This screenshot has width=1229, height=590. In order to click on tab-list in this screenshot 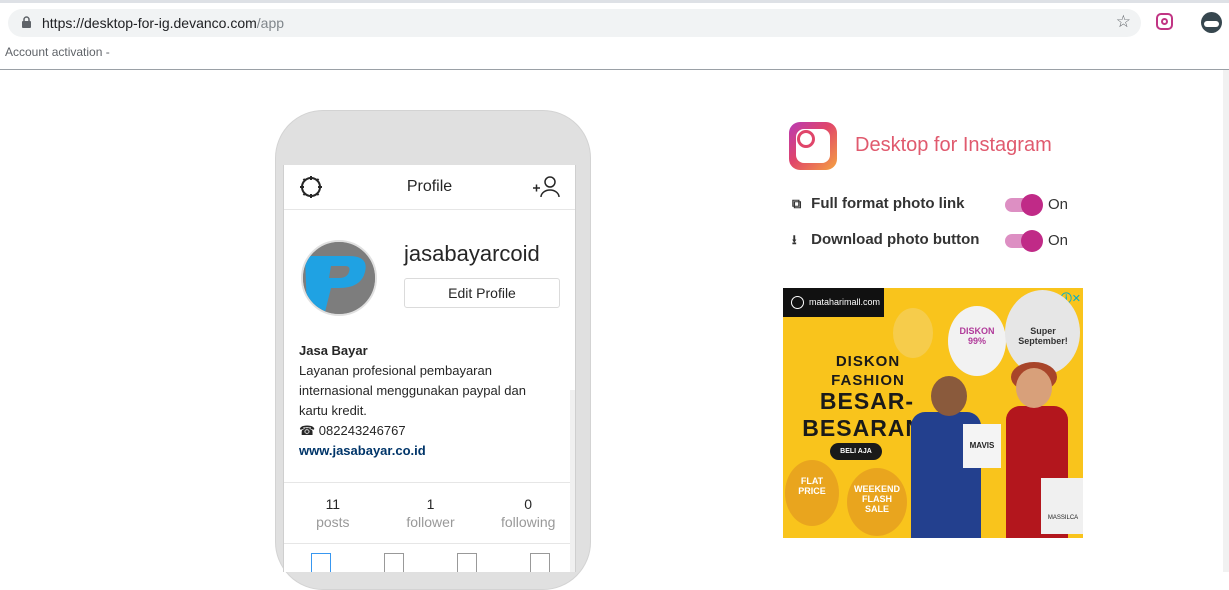, I will do `click(393, 558)`.